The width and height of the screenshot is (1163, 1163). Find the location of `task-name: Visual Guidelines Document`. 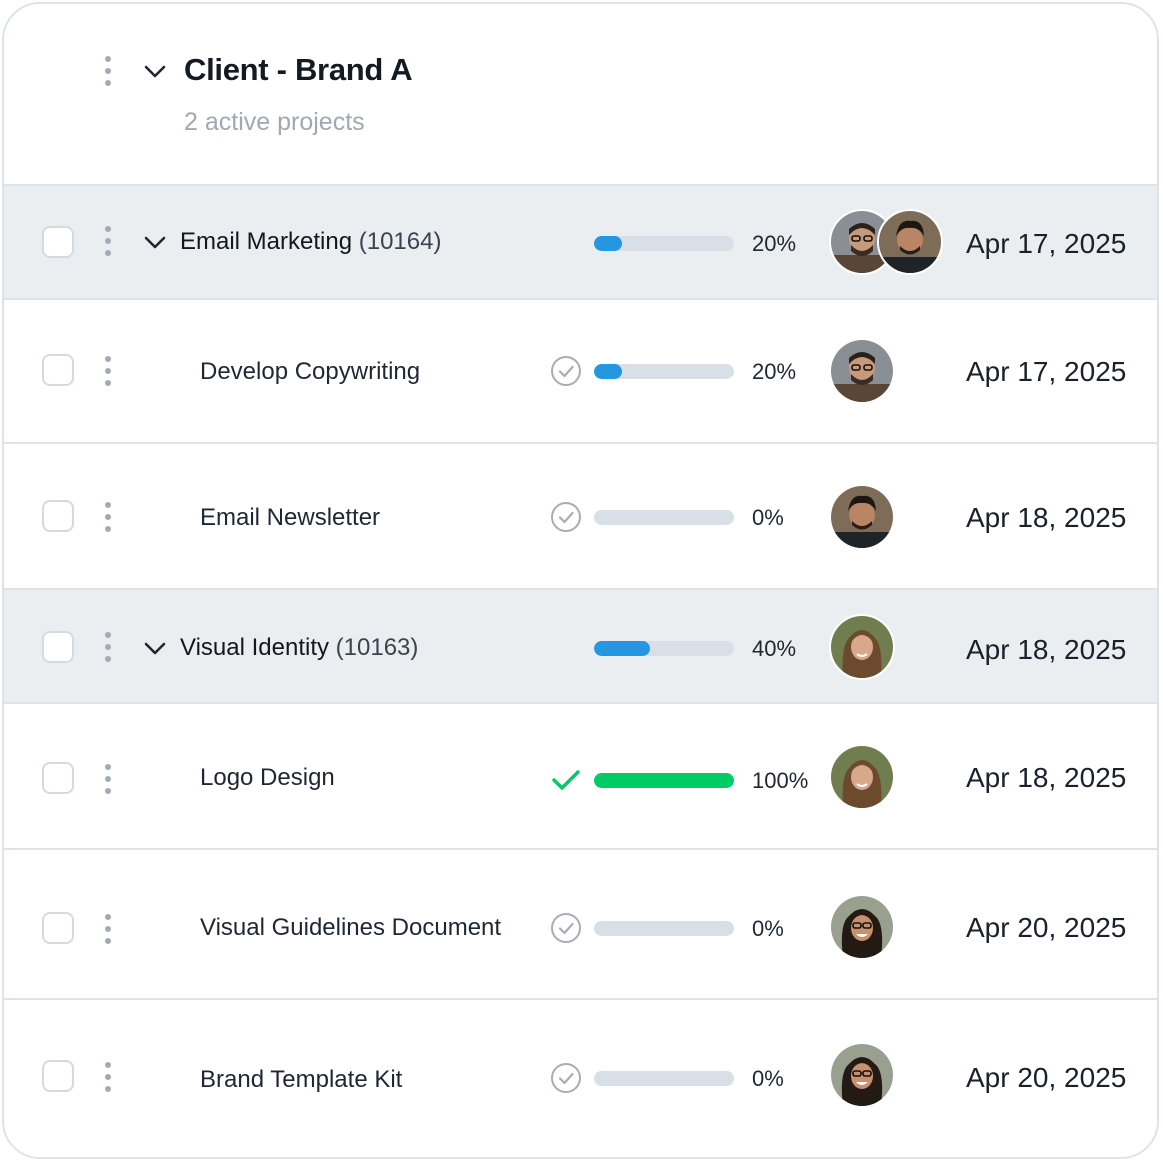

task-name: Visual Guidelines Document is located at coordinates (350, 928).